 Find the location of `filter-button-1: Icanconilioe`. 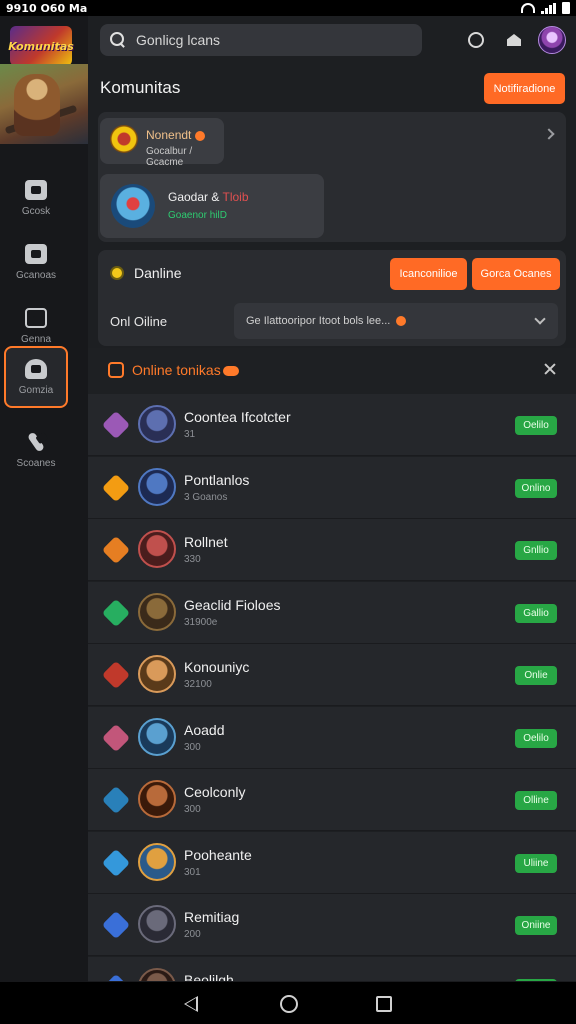

filter-button-1: Icanconilioe is located at coordinates (428, 274).